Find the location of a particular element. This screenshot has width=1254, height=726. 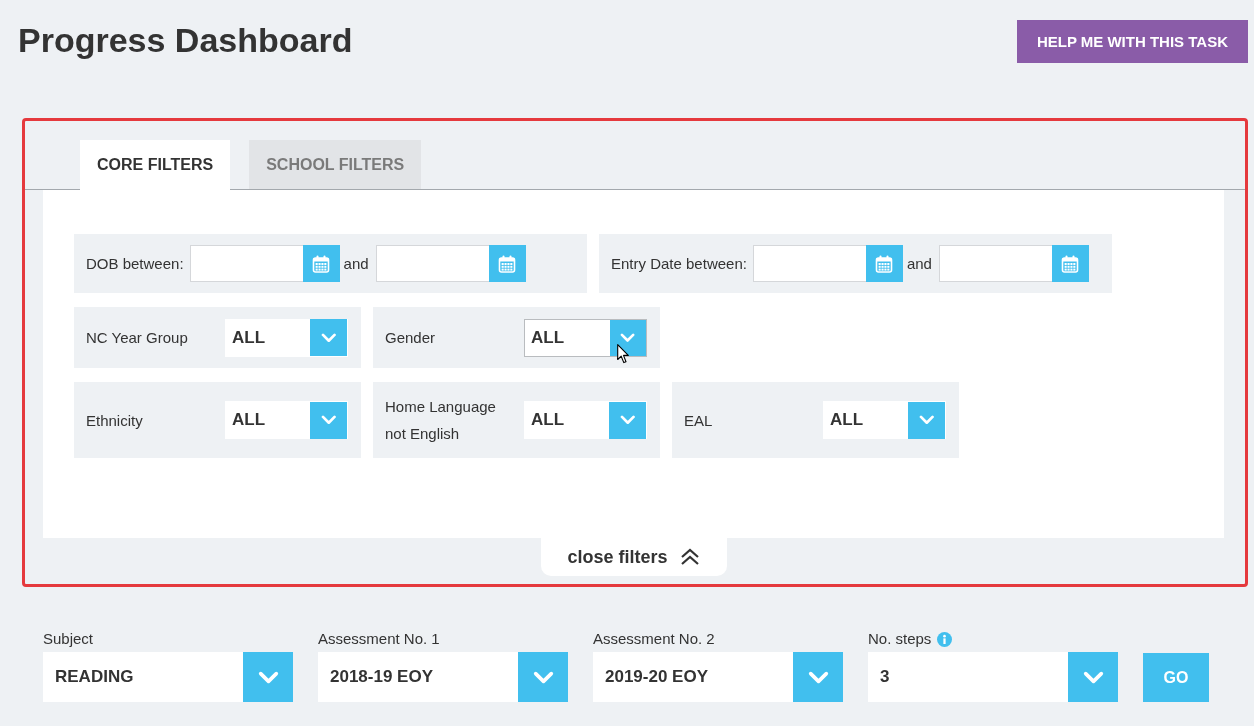

option-select: 2019-20 EOY is located at coordinates (718, 677).